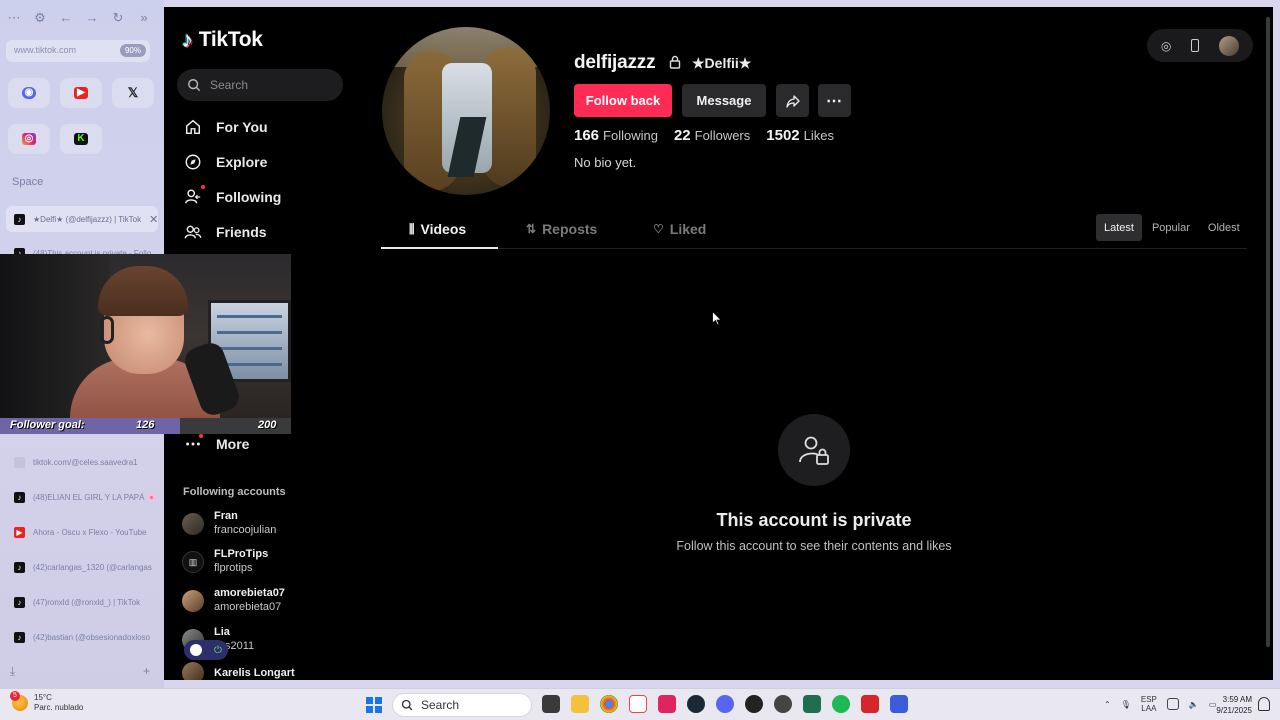 Image resolution: width=1280 pixels, height=720 pixels. Describe the element at coordinates (29, 93) in the screenshot. I see `pinned-discord: ◉` at that location.